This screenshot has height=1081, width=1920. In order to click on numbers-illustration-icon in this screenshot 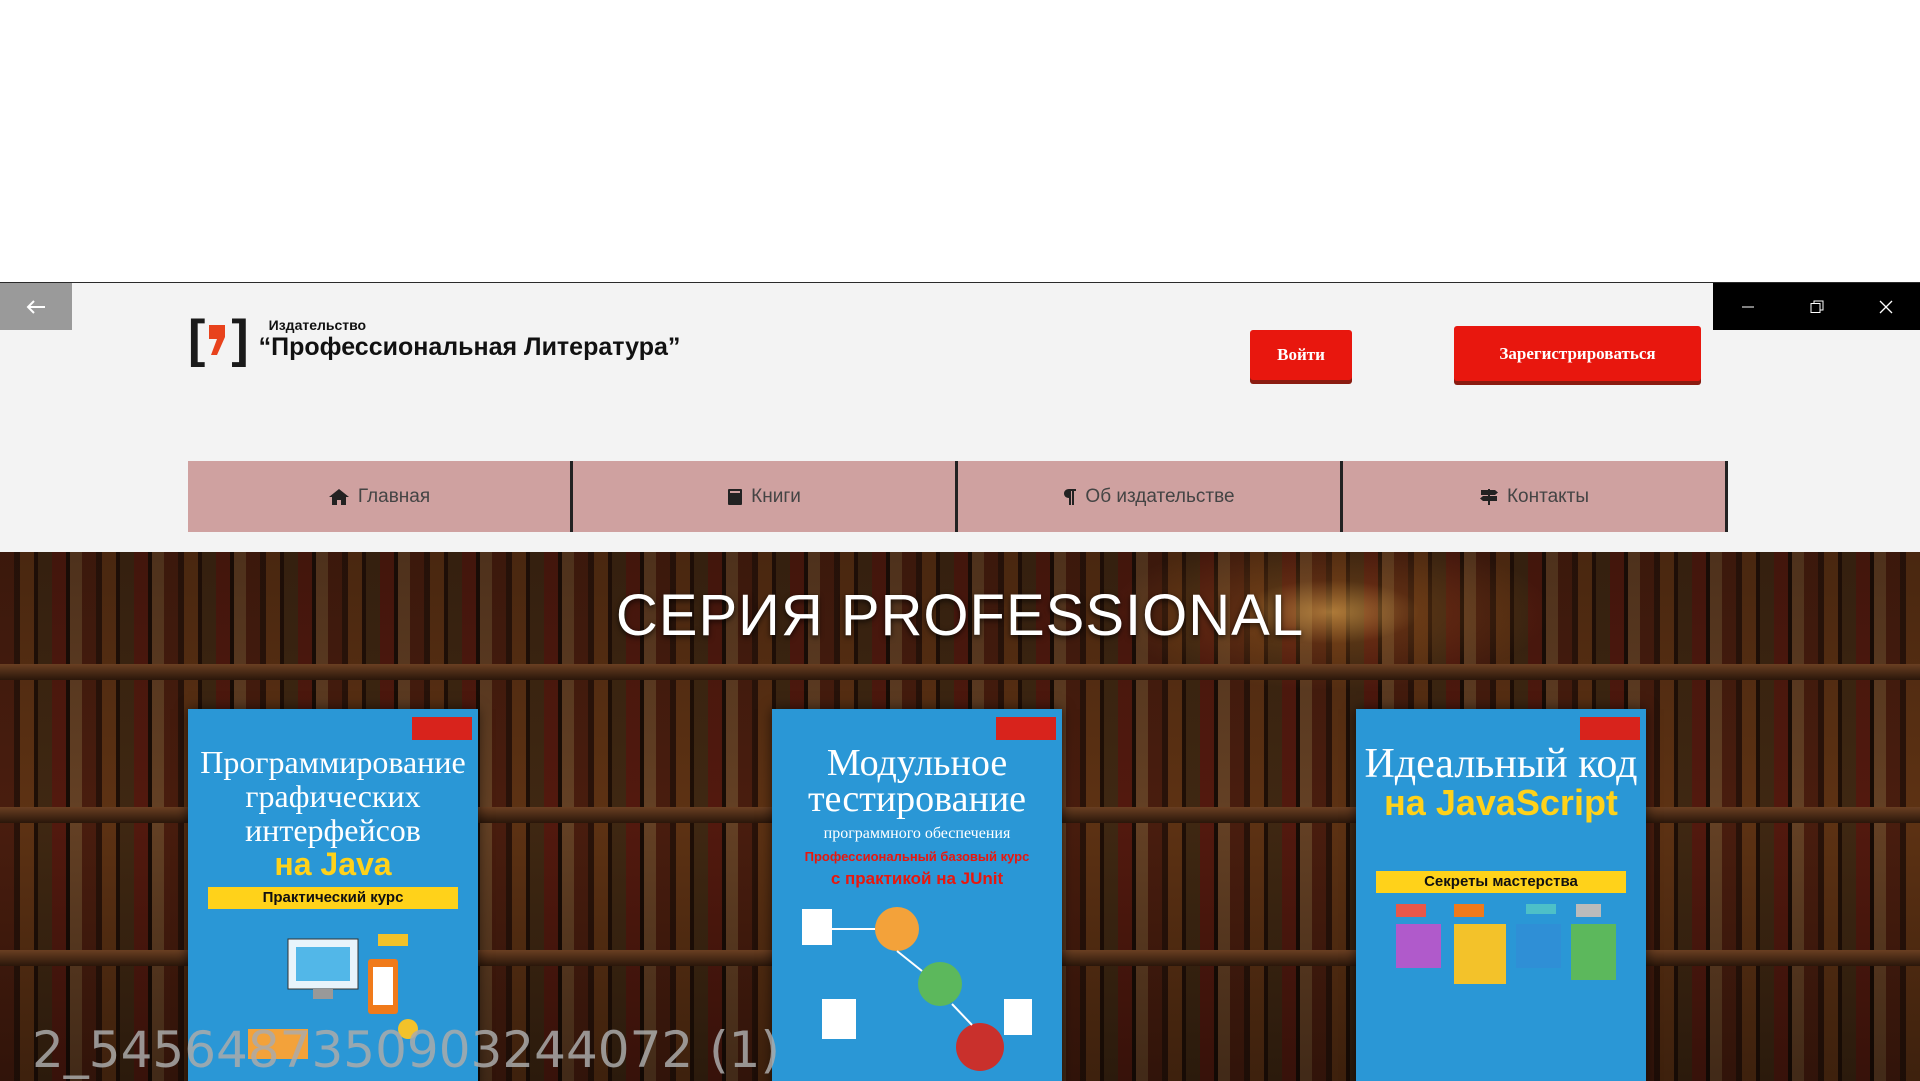, I will do `click(1506, 944)`.